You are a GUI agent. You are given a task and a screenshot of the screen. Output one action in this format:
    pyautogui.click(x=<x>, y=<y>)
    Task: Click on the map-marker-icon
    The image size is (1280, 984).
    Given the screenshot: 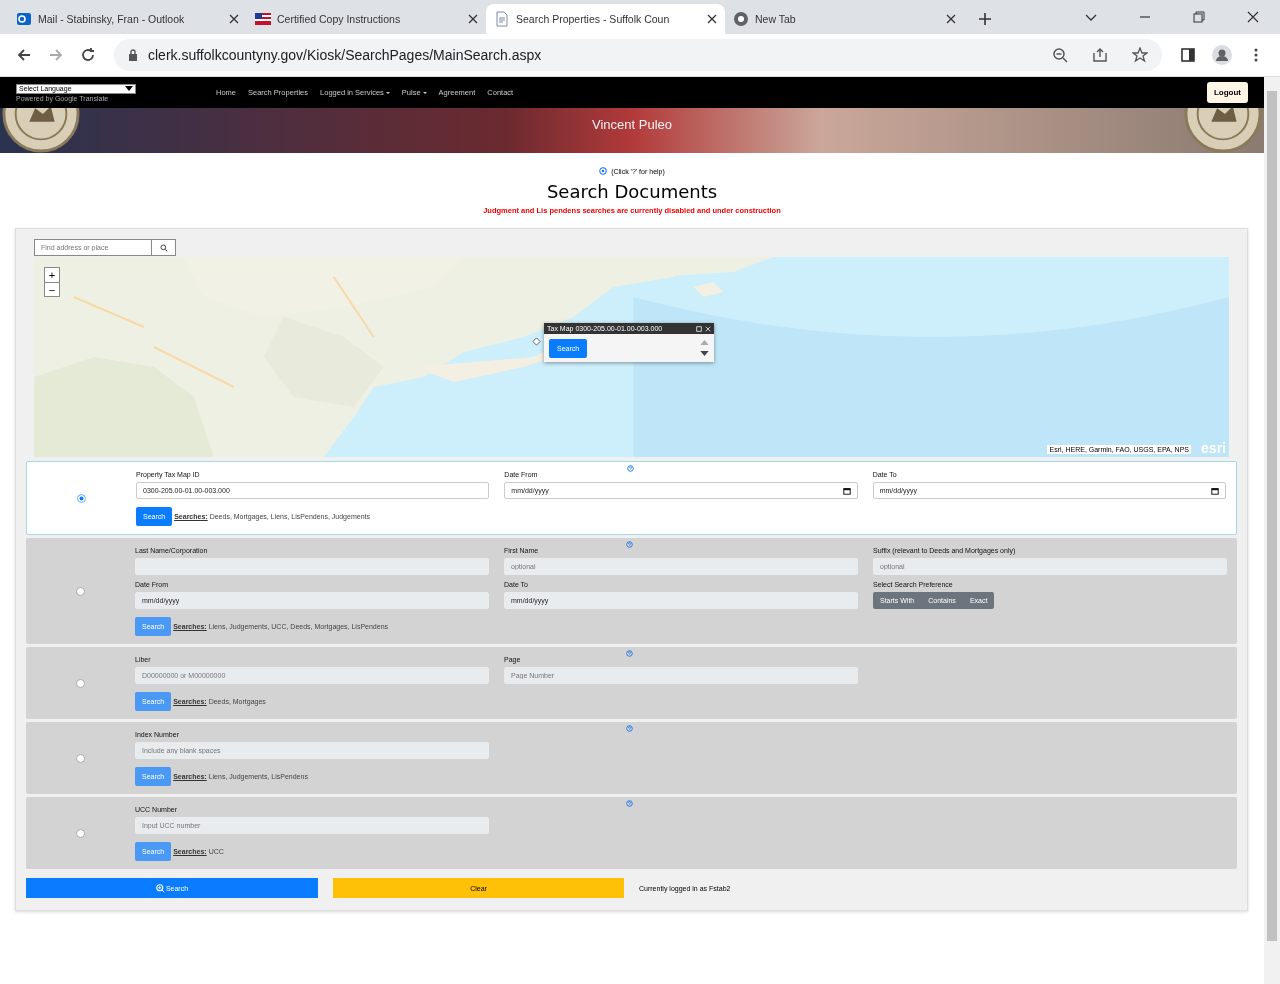 What is the action you would take?
    pyautogui.click(x=536, y=341)
    